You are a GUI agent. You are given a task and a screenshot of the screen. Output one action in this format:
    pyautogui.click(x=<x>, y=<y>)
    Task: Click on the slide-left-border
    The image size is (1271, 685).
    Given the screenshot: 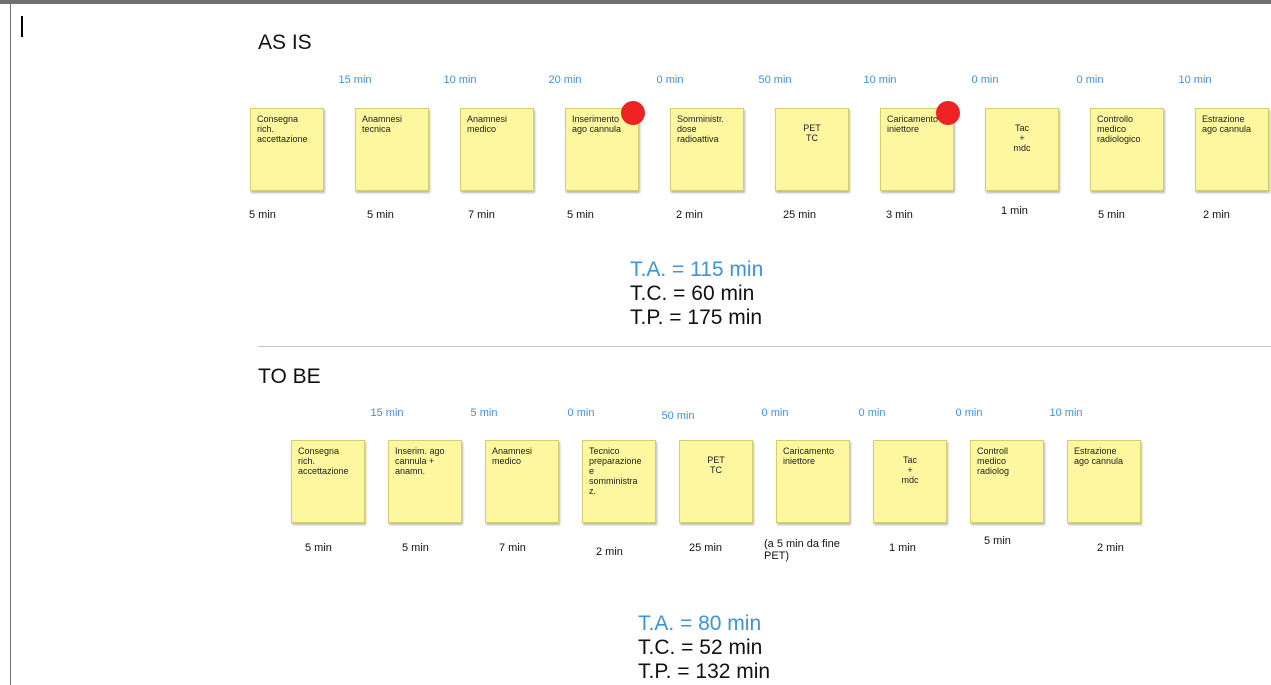 What is the action you would take?
    pyautogui.click(x=10, y=344)
    